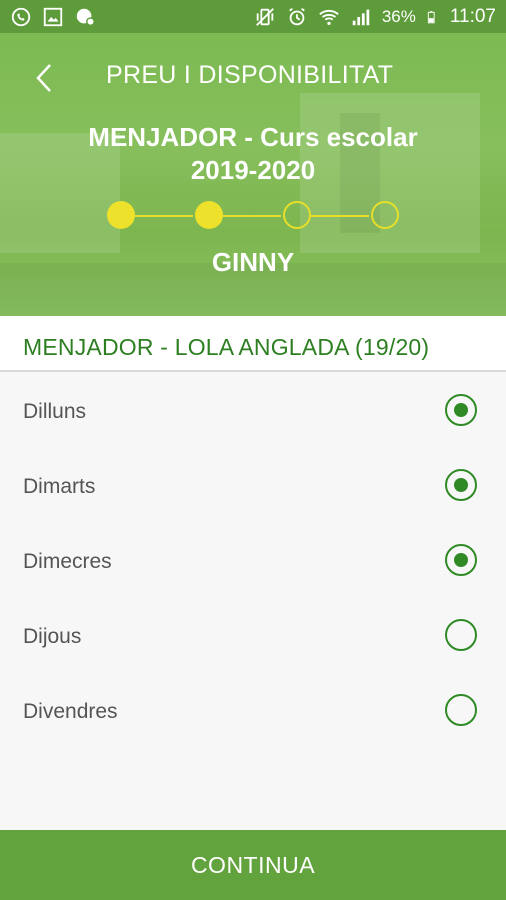  What do you see at coordinates (329, 17) in the screenshot?
I see `wifi-icon` at bounding box center [329, 17].